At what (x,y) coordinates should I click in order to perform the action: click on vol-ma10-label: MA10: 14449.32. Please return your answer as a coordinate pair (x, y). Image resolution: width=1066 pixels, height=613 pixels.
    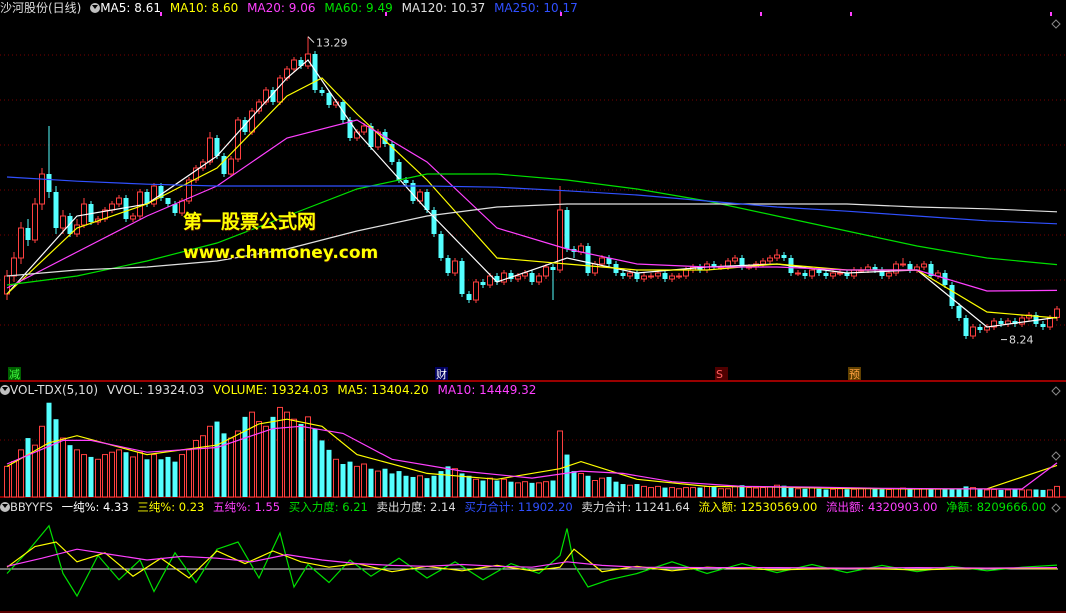
    Looking at the image, I should click on (487, 390).